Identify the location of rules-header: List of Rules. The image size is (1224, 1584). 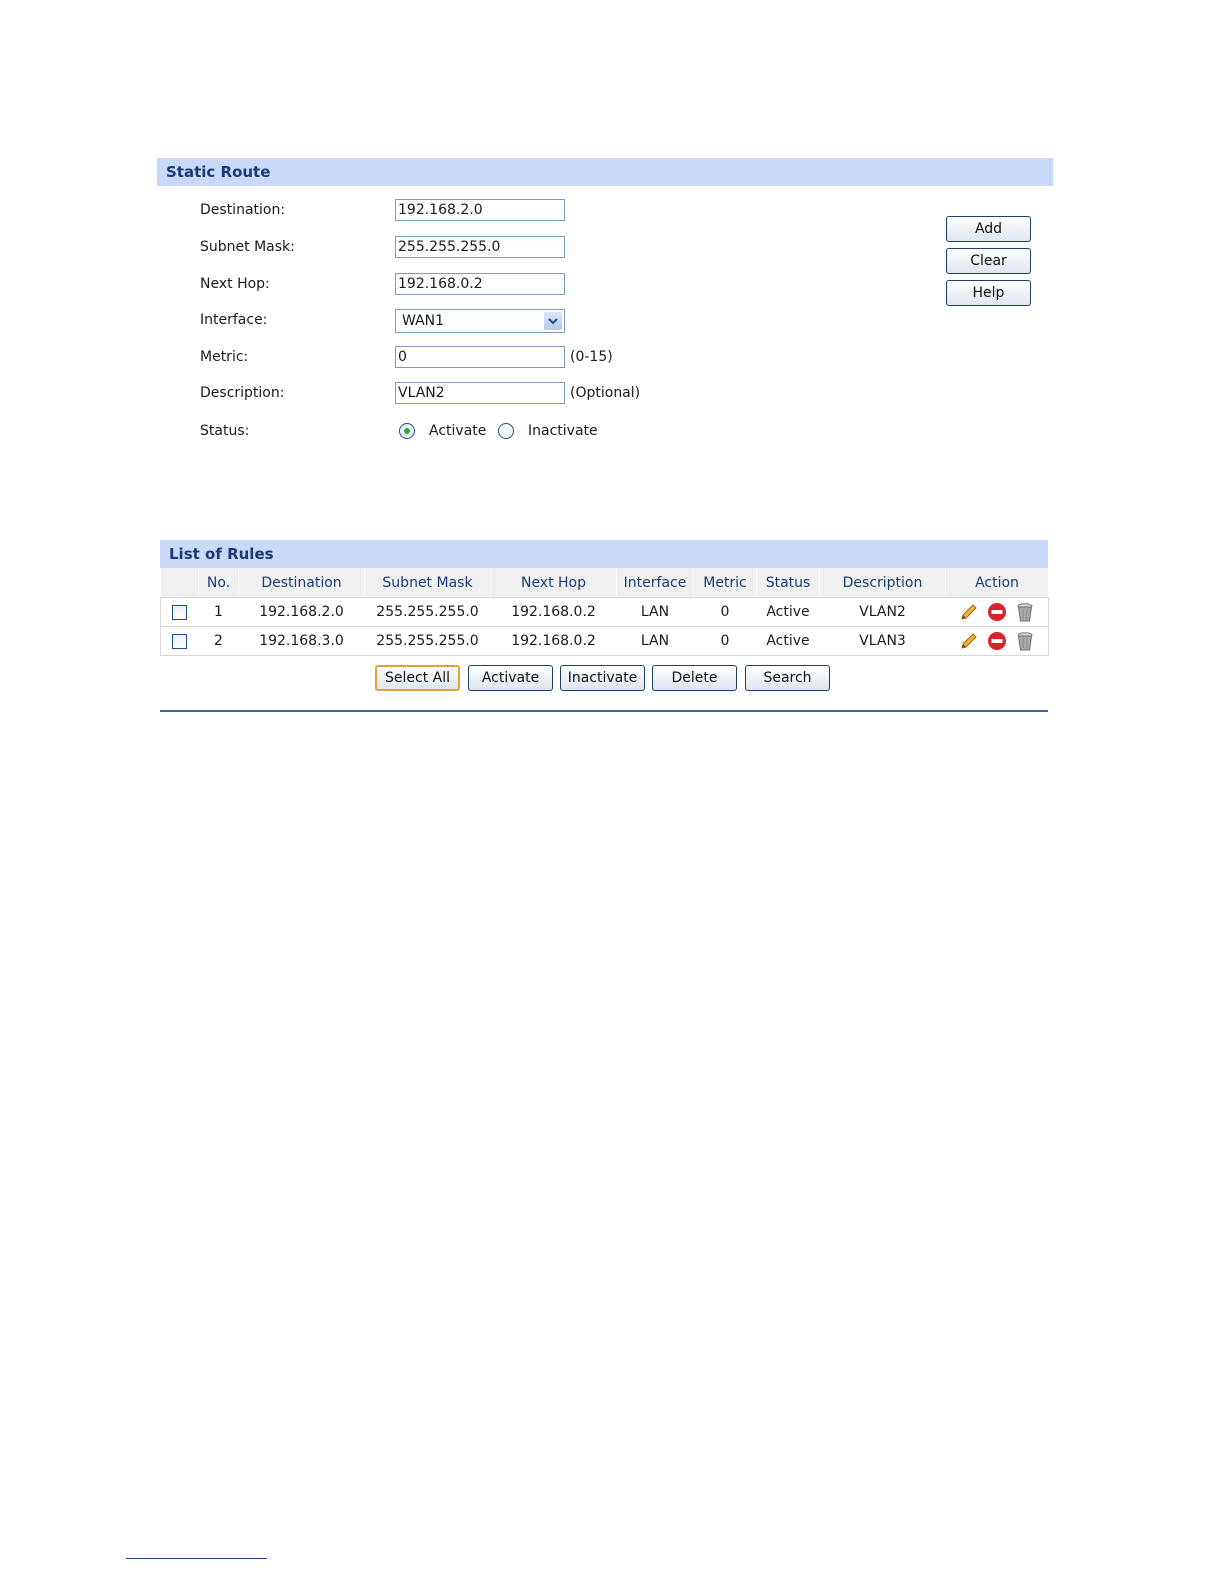
(604, 554).